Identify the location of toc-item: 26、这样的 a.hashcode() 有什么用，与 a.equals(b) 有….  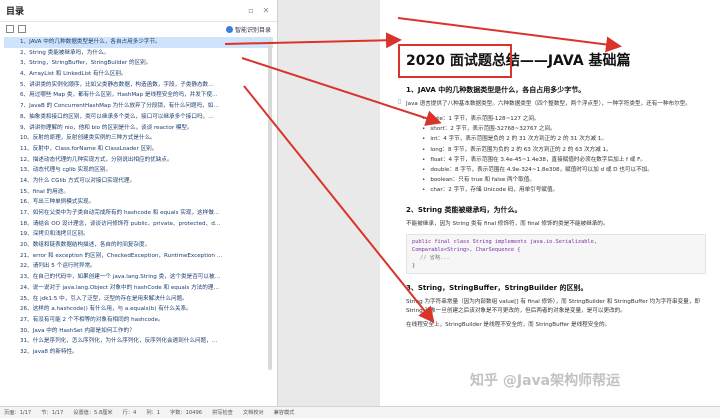
(138, 309).